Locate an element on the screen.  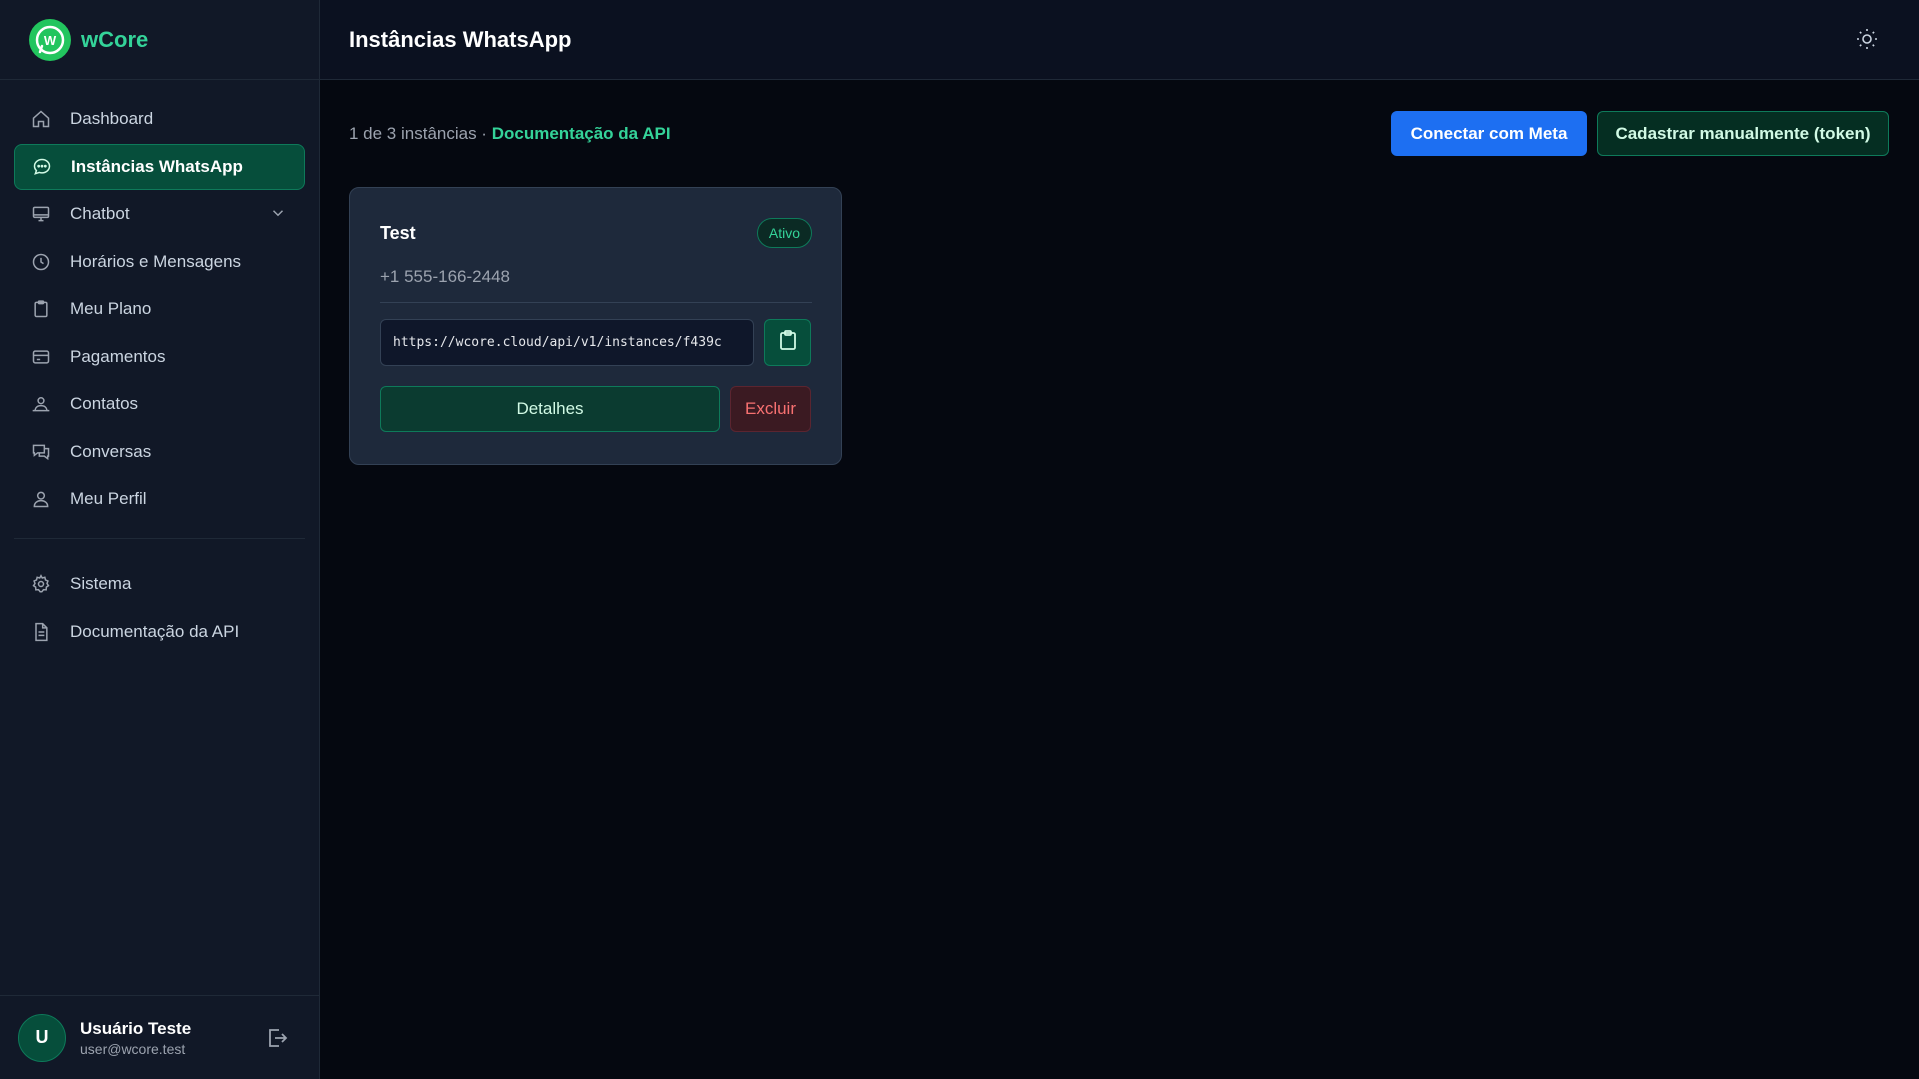
sidebar-item-label: Pagamentos is located at coordinates (118, 356).